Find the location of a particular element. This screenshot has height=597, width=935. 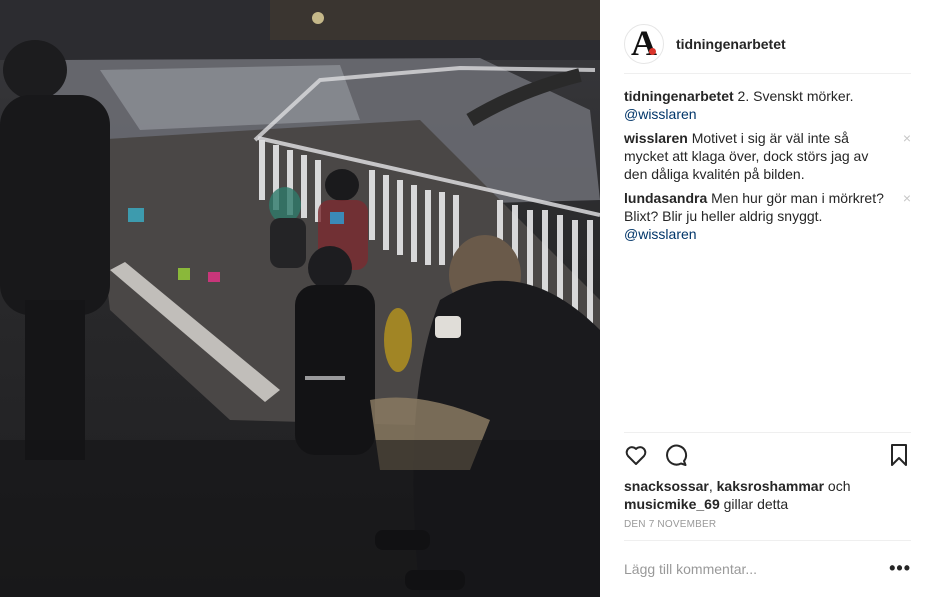

action-icons is located at coordinates (767, 455).